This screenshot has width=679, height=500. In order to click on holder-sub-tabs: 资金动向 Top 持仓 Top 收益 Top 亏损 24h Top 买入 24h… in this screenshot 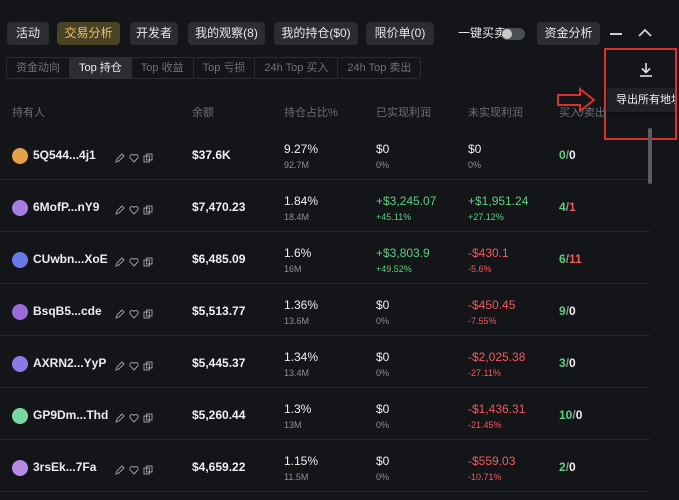, I will do `click(214, 68)`.